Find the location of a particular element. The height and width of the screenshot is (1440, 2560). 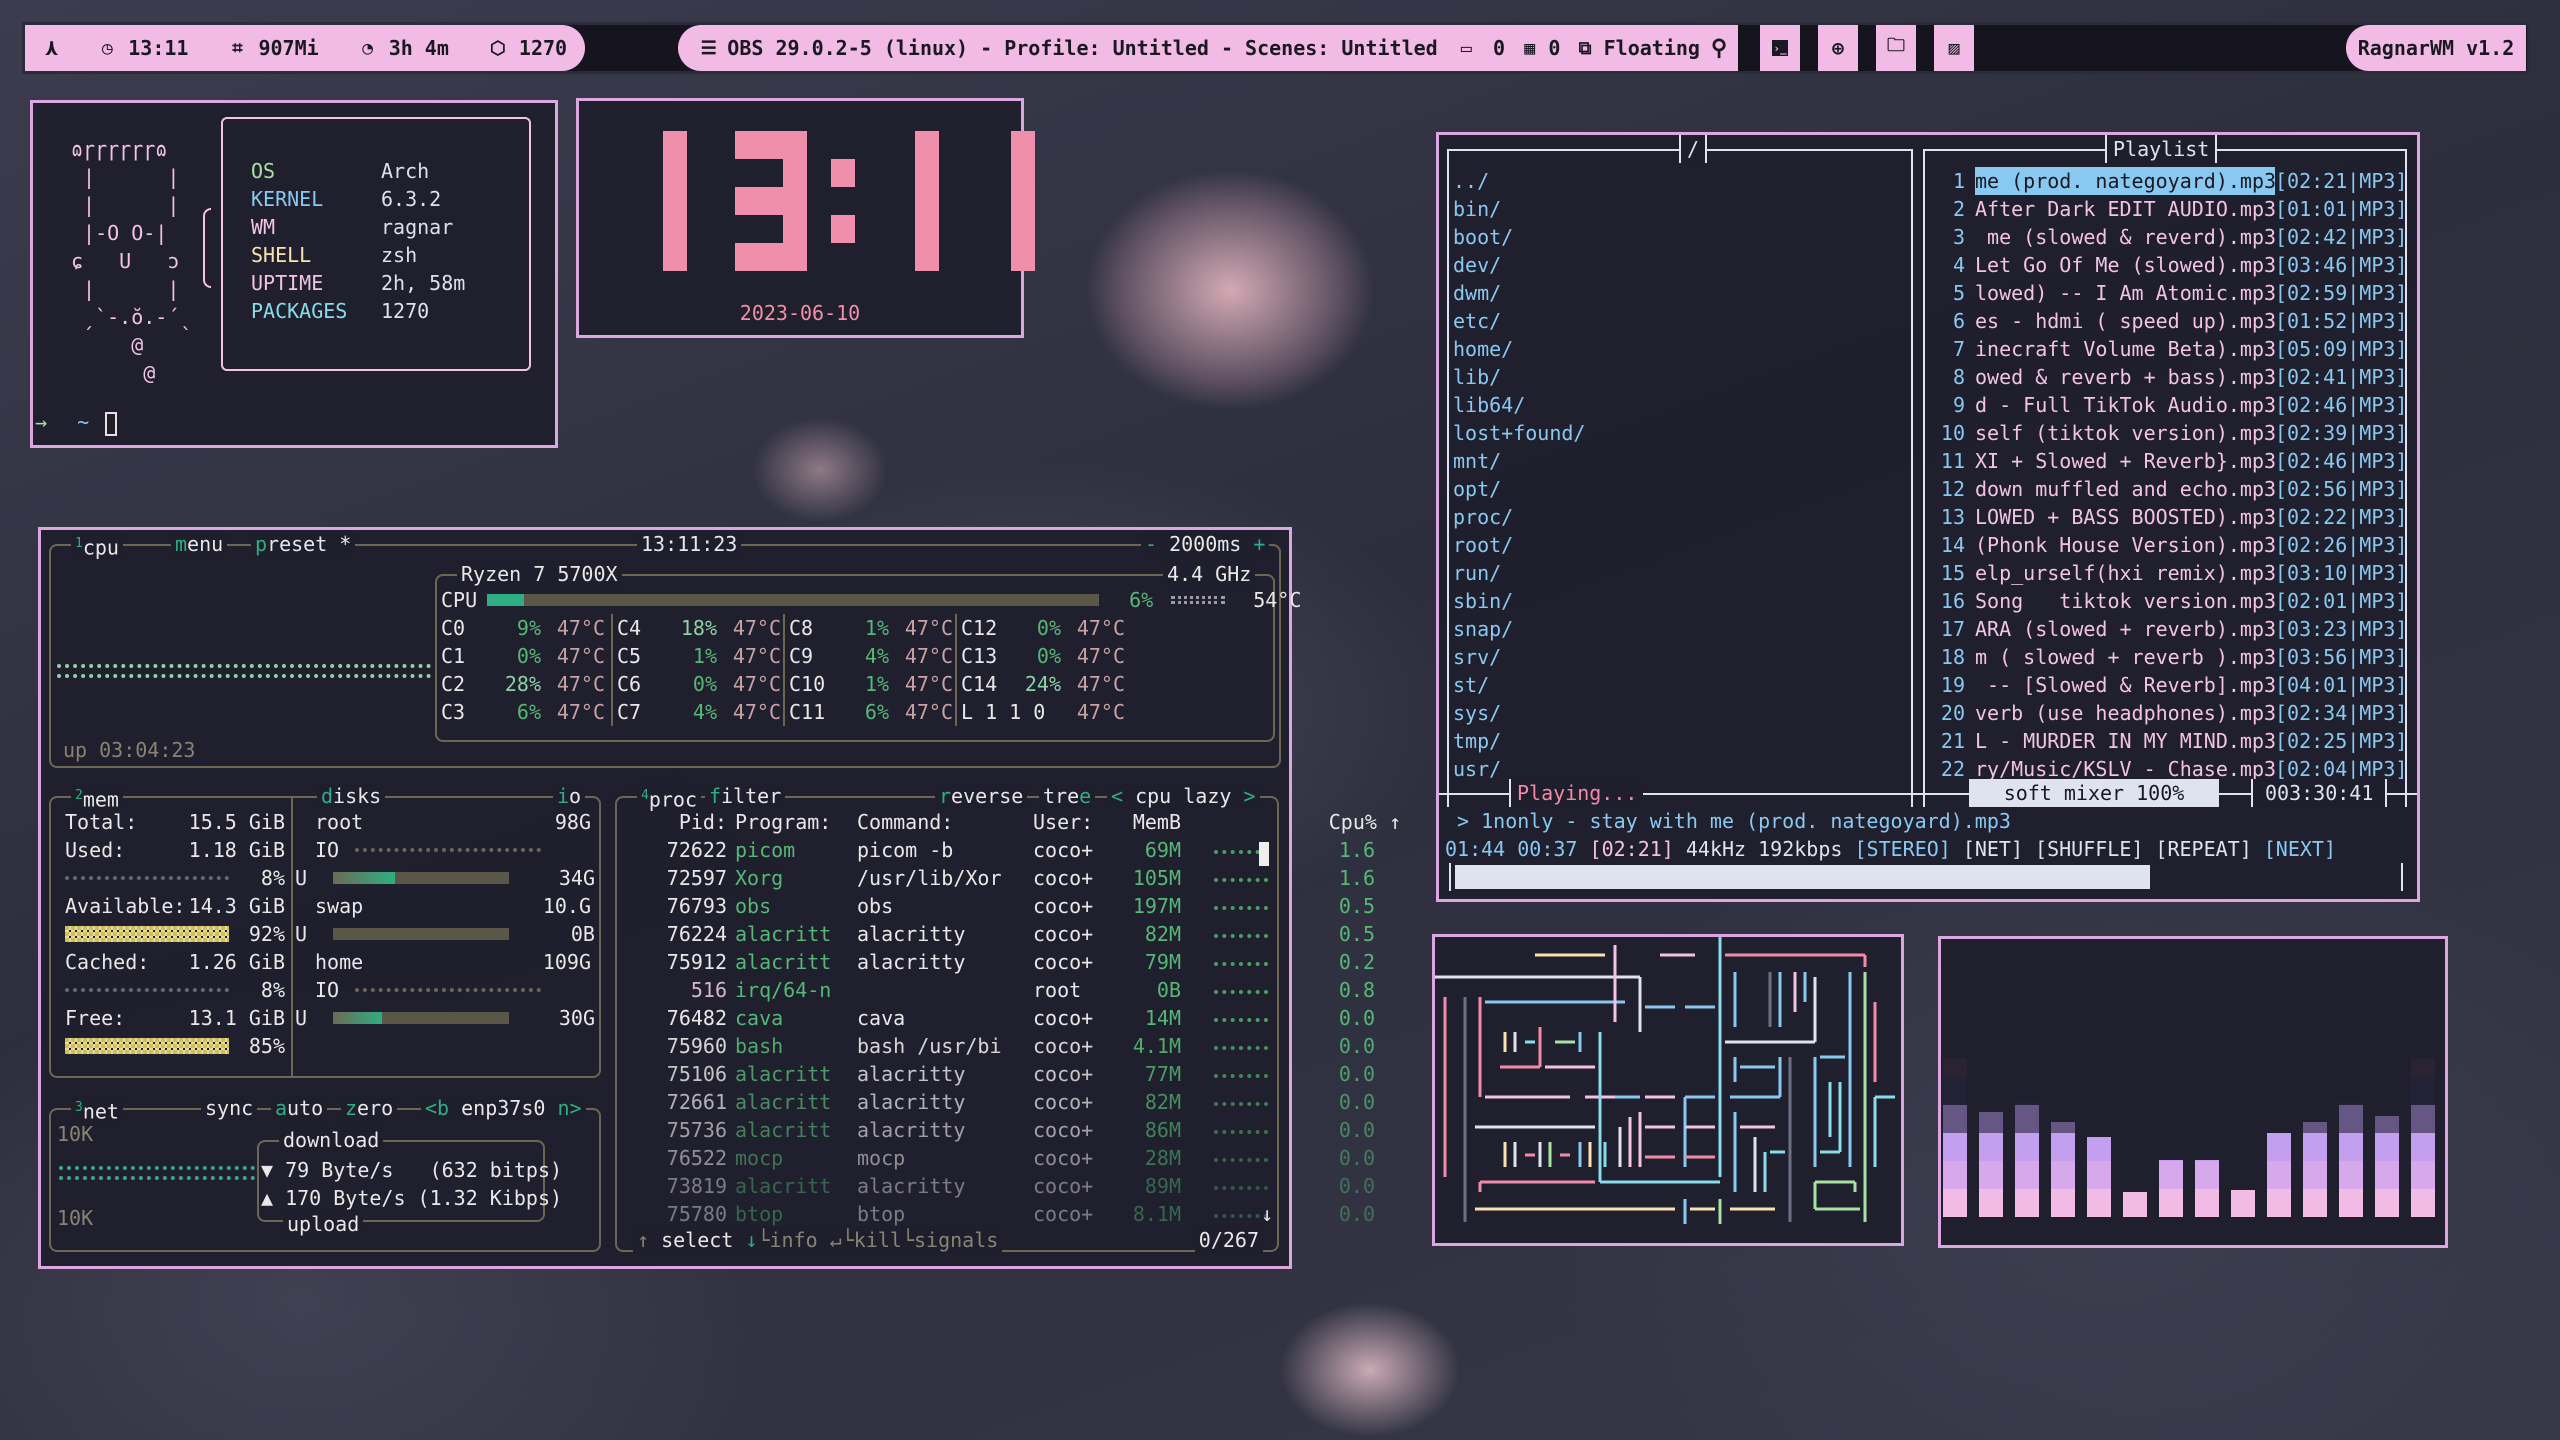

search-button: ⚲ is located at coordinates (1719, 48).